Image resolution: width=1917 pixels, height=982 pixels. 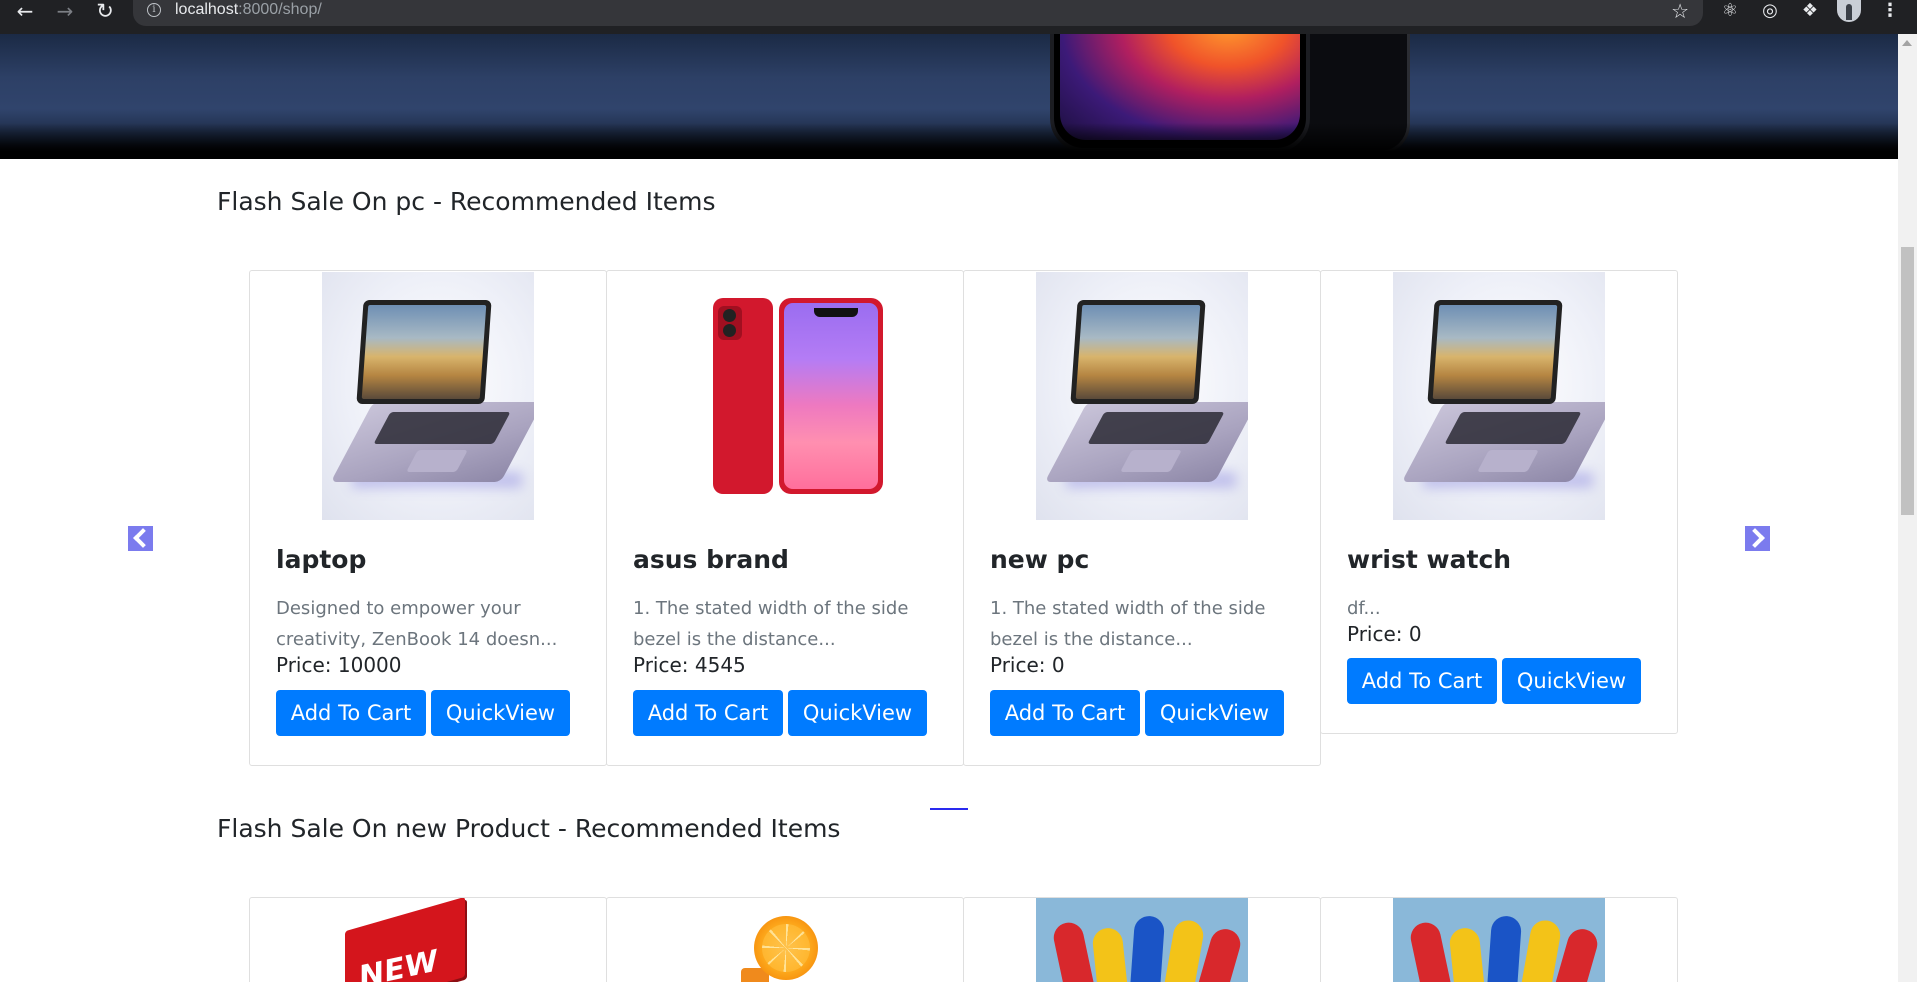 What do you see at coordinates (1907, 381) in the screenshot?
I see `scrollbar-thumb` at bounding box center [1907, 381].